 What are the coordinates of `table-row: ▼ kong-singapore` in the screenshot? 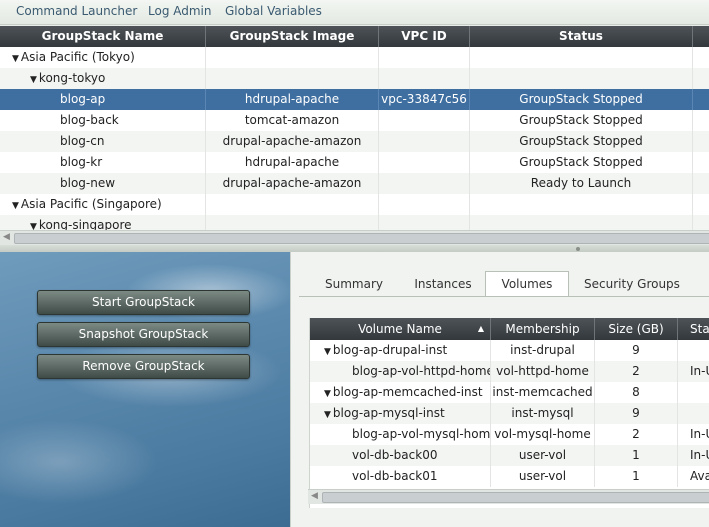 It's located at (354, 222).